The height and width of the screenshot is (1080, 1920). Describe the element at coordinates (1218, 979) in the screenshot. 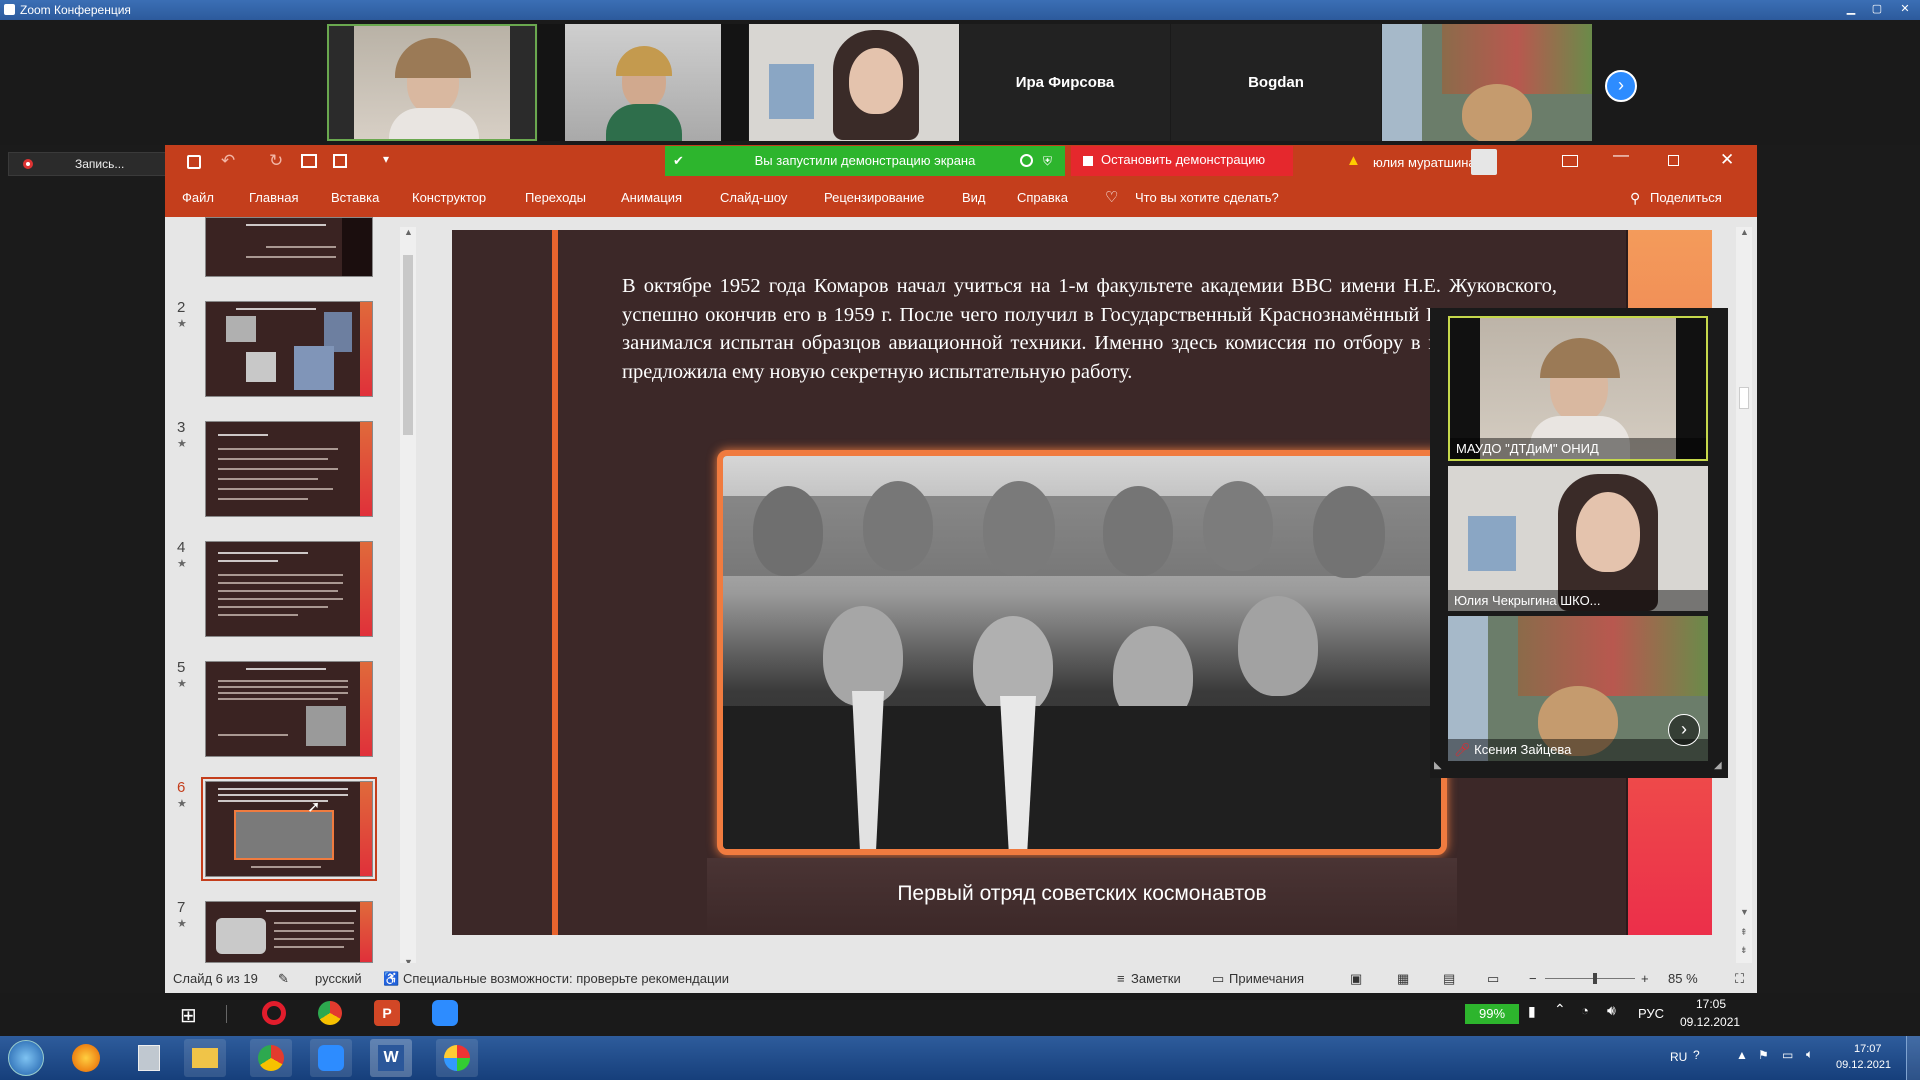

I see `comments-icon: ▭` at that location.